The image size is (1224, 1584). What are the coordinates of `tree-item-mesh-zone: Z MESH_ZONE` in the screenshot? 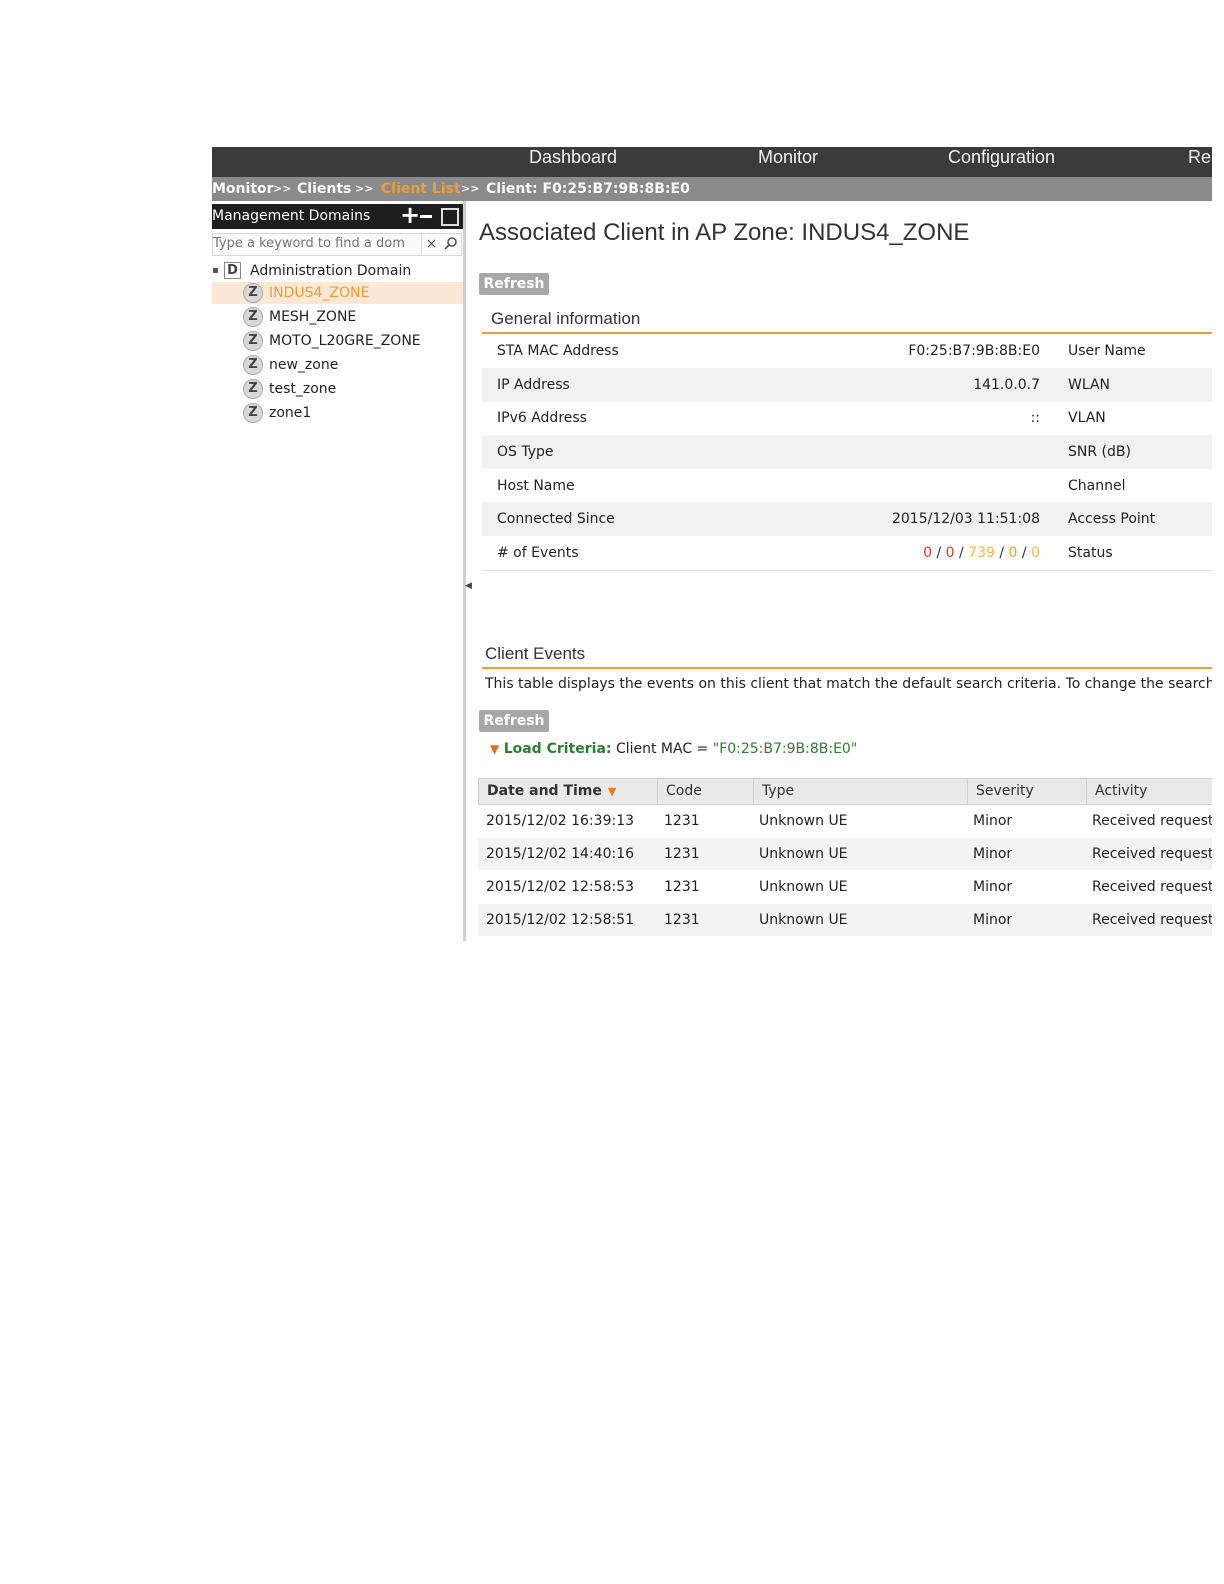 It's located at (337, 317).